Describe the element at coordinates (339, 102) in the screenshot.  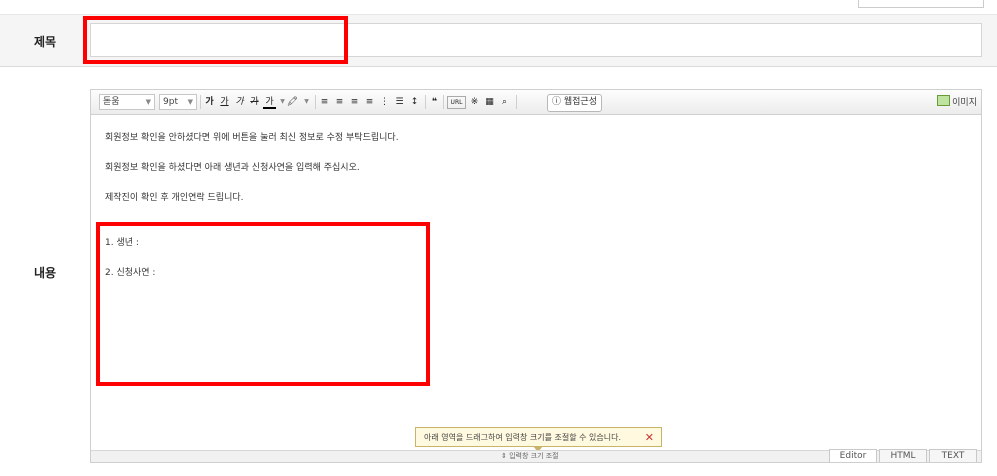
I see `align-center-icon: ≡` at that location.